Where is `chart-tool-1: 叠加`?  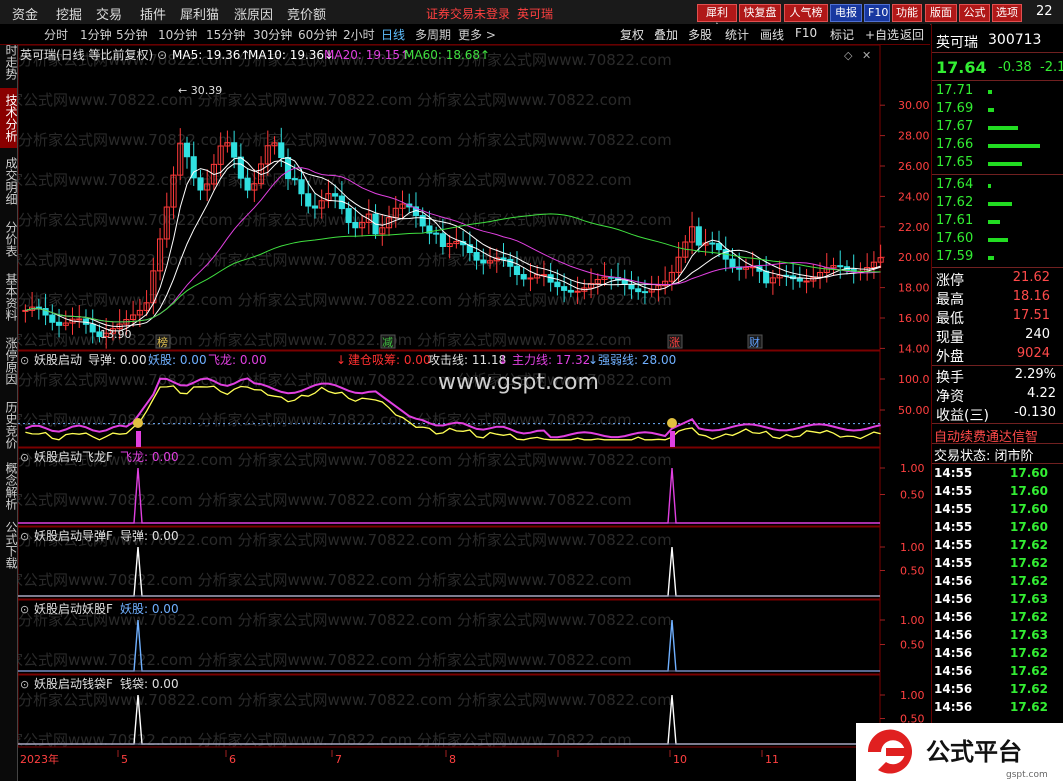
chart-tool-1: 叠加 is located at coordinates (666, 34).